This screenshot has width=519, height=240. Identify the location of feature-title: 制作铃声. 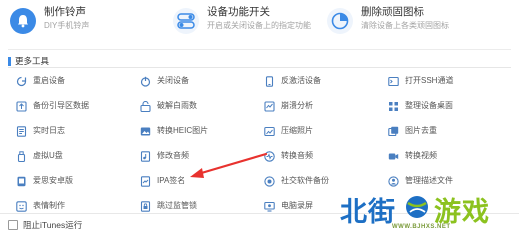
(65, 12).